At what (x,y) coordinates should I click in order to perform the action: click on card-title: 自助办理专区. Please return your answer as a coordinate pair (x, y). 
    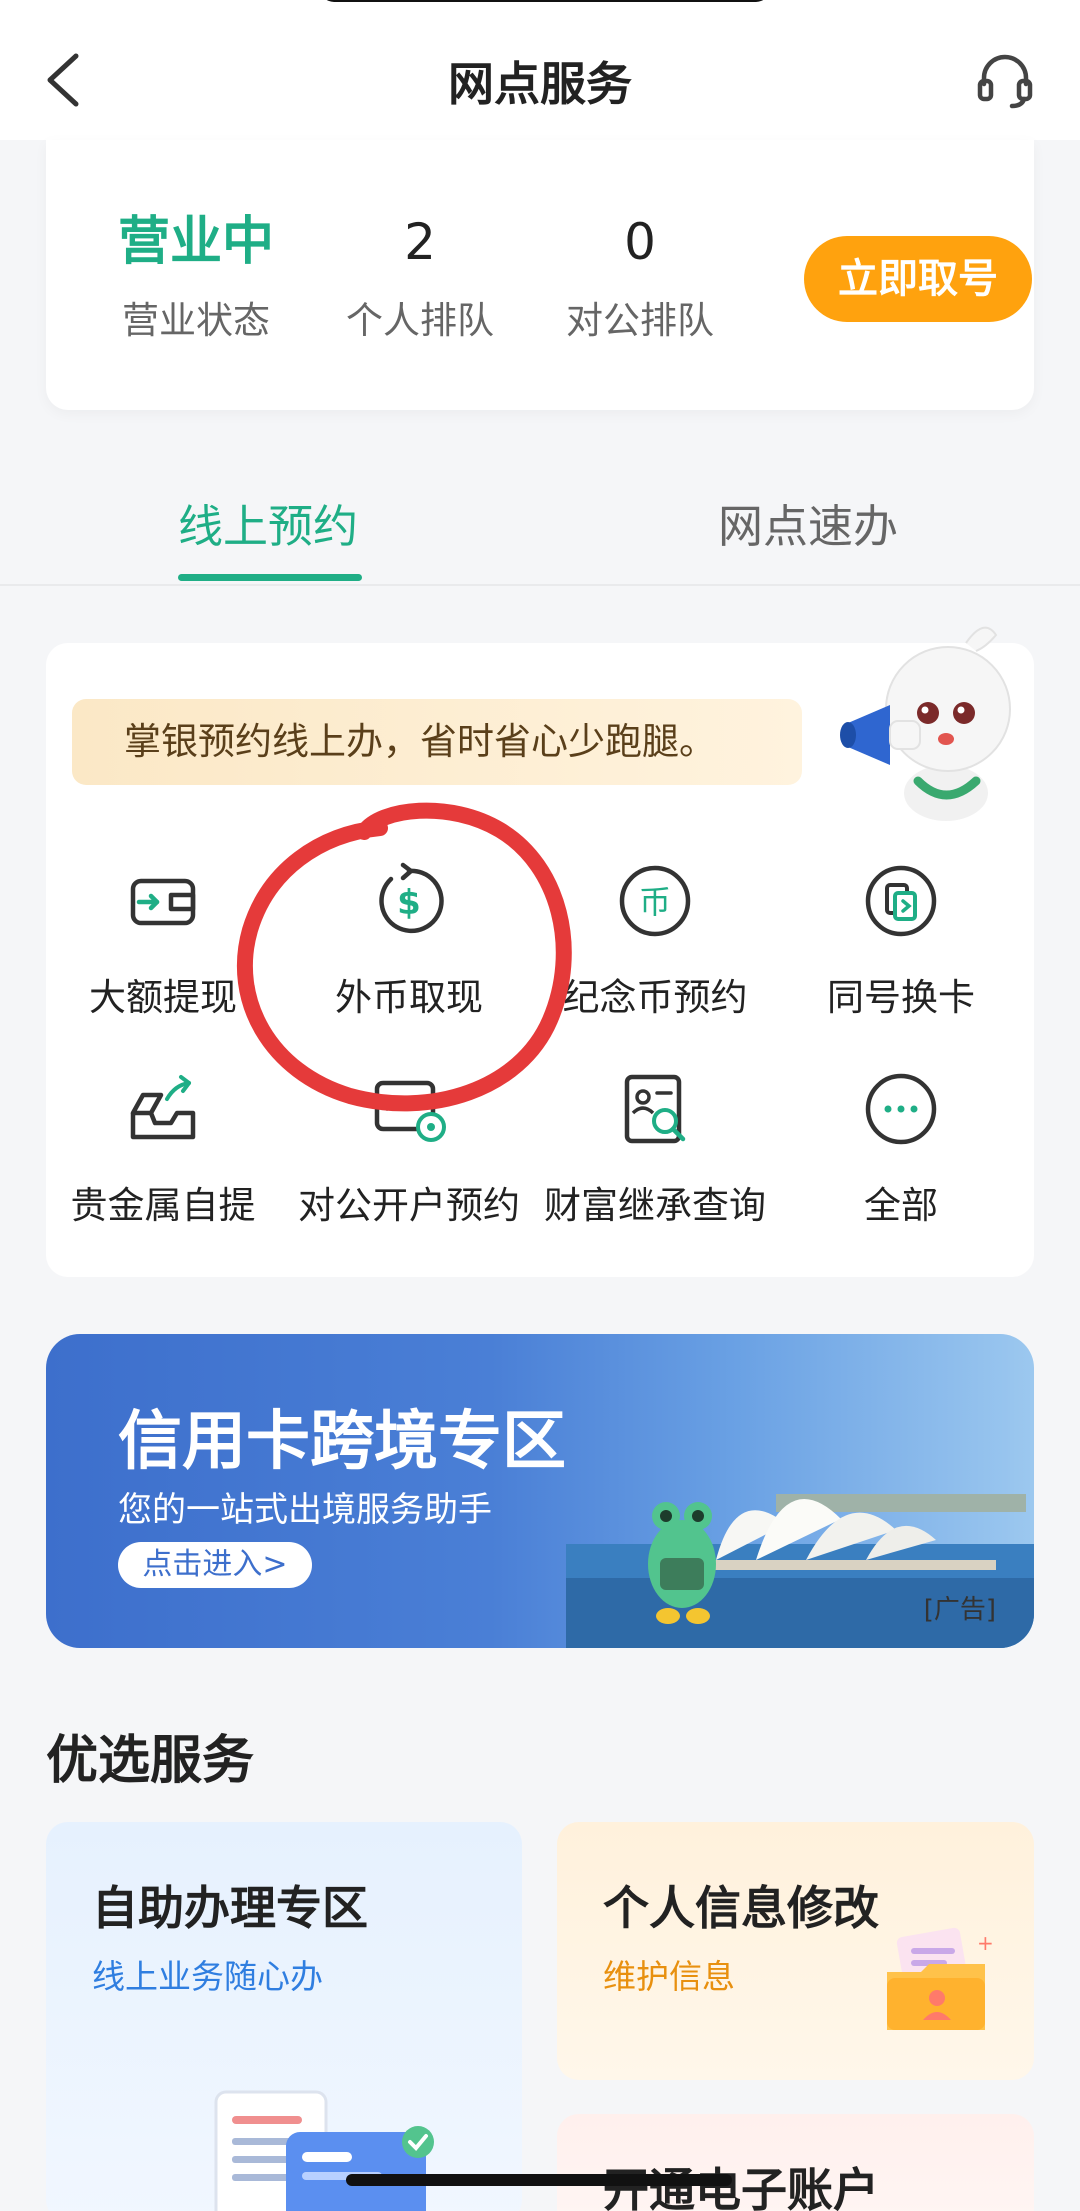
    Looking at the image, I should click on (230, 1908).